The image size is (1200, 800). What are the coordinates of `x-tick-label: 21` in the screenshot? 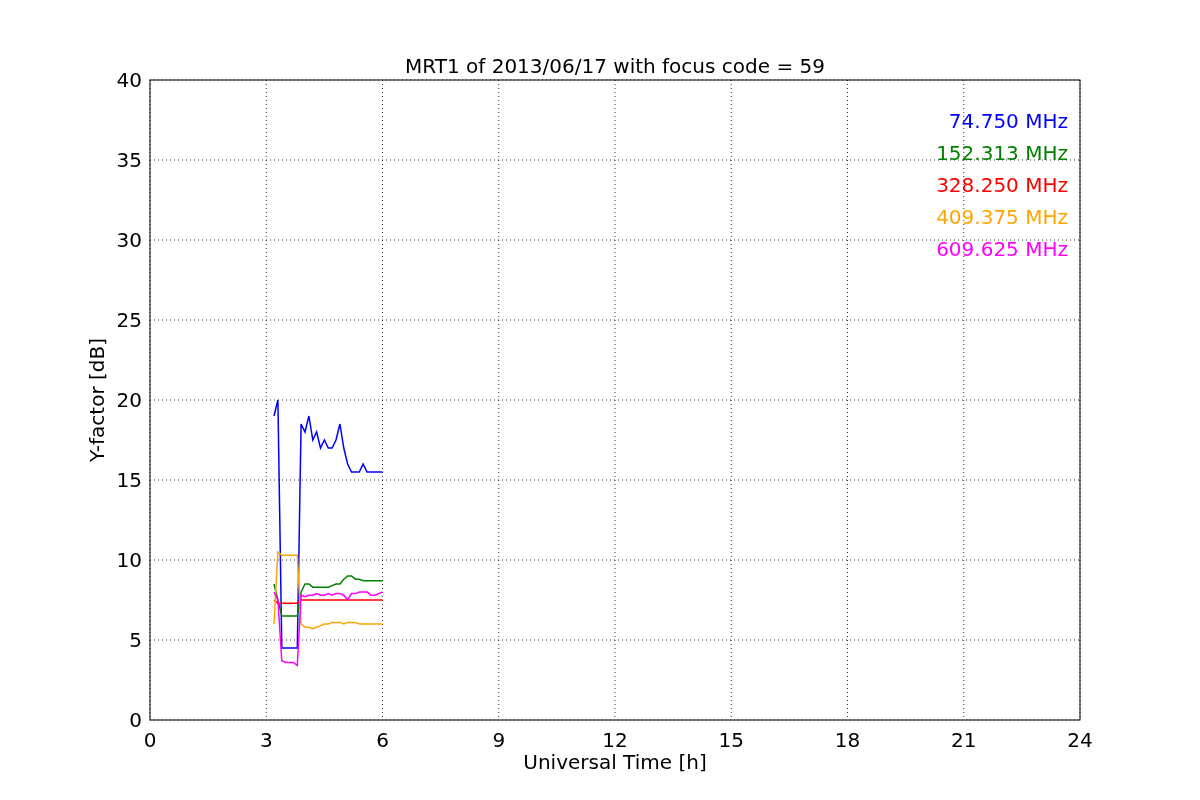 It's located at (964, 740).